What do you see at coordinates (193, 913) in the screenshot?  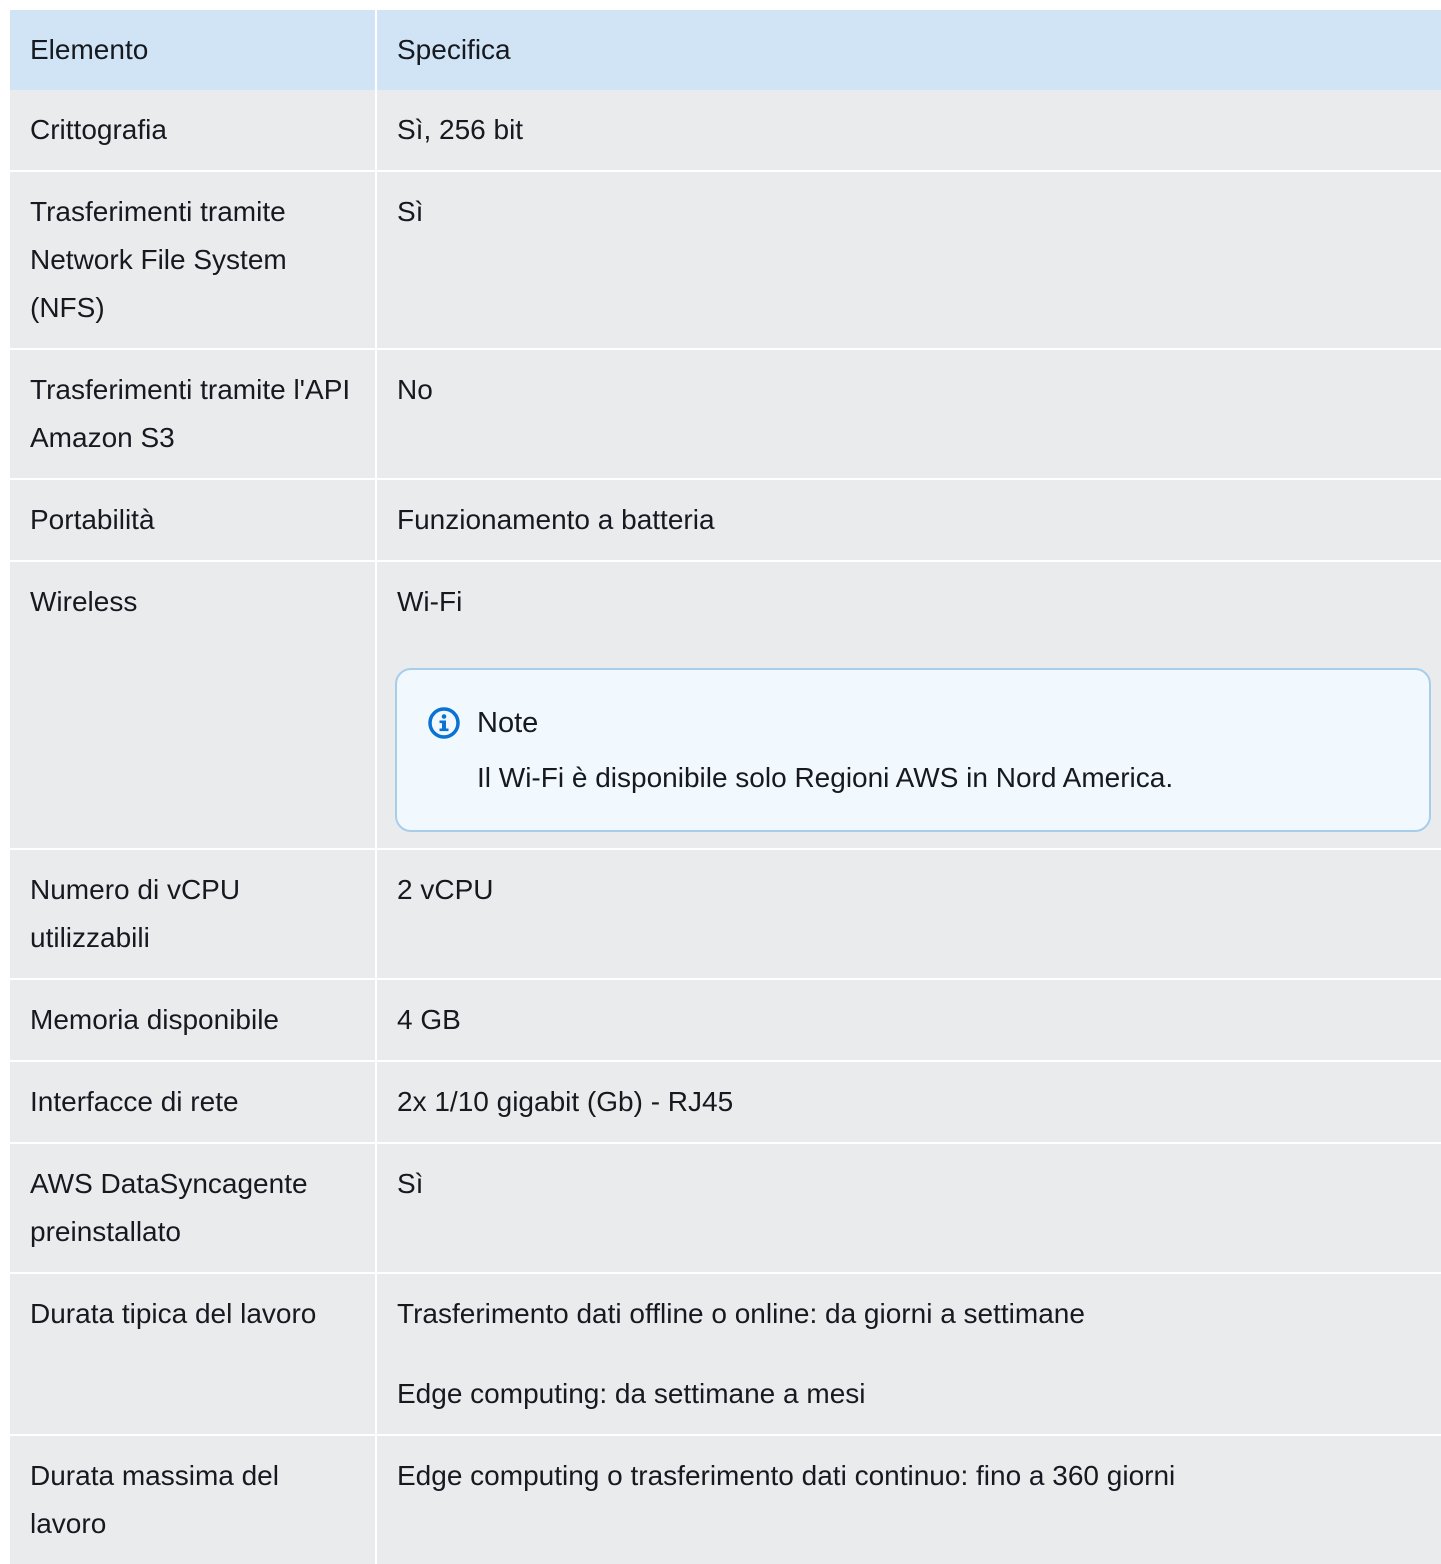 I see `element-cell: Numero di vCPU utilizzabili` at bounding box center [193, 913].